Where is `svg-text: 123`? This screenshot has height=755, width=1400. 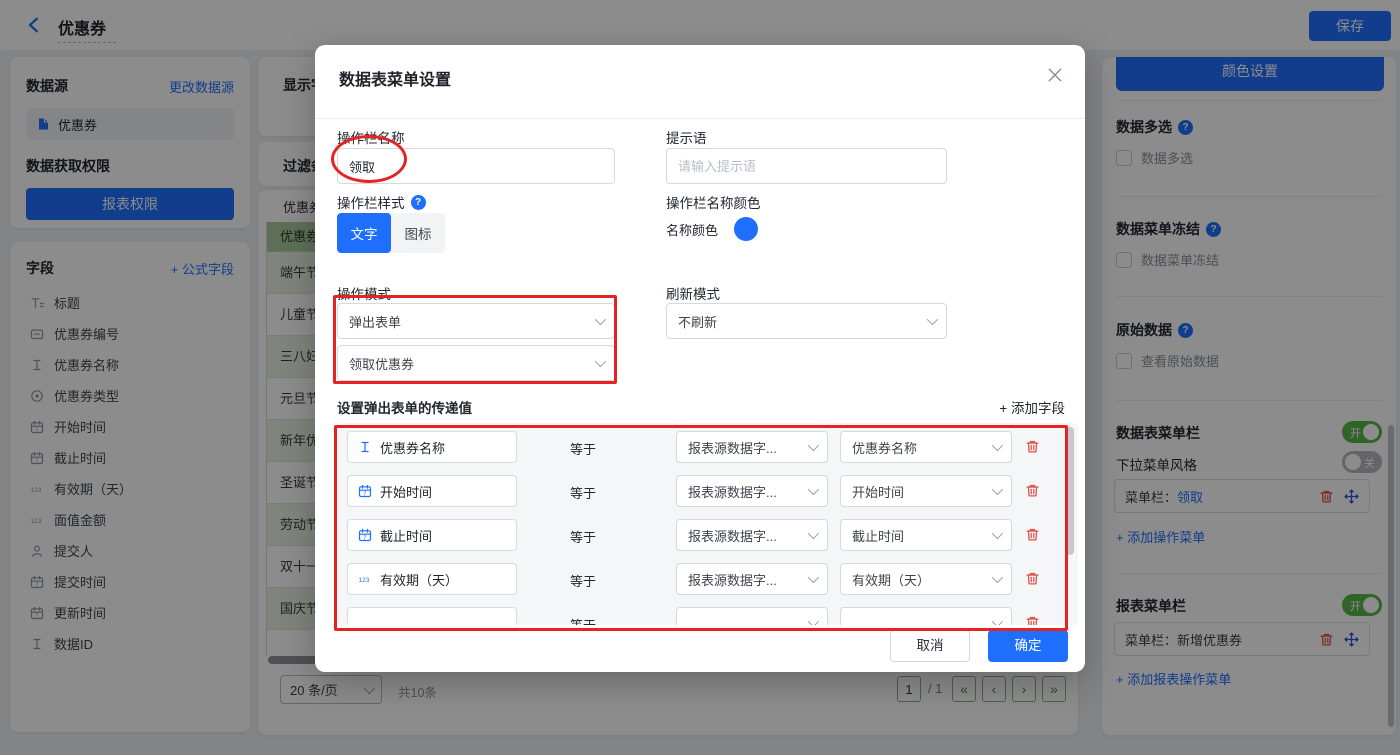
svg-text: 123 is located at coordinates (364, 580).